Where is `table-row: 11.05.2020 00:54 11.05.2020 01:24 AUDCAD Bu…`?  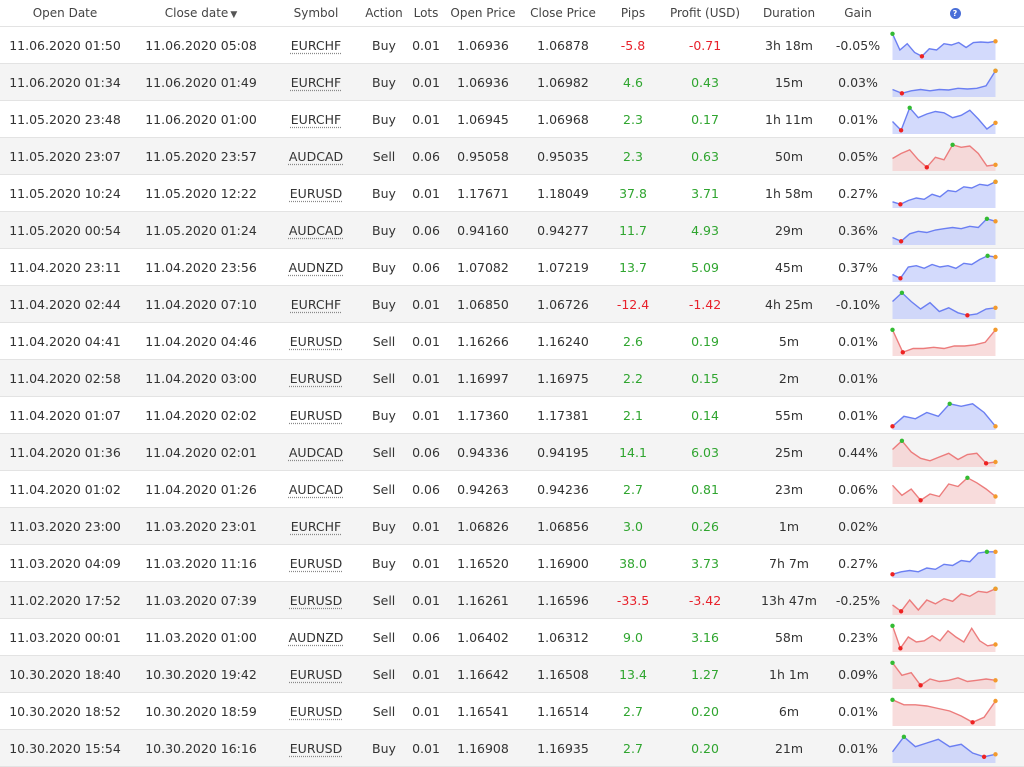 table-row: 11.05.2020 00:54 11.05.2020 01:24 AUDCAD Bu… is located at coordinates (512, 230).